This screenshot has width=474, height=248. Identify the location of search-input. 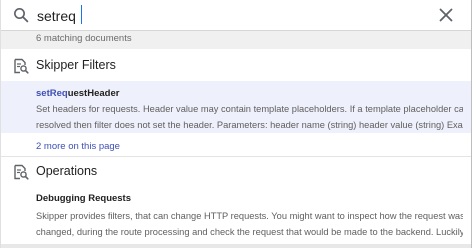
(227, 16).